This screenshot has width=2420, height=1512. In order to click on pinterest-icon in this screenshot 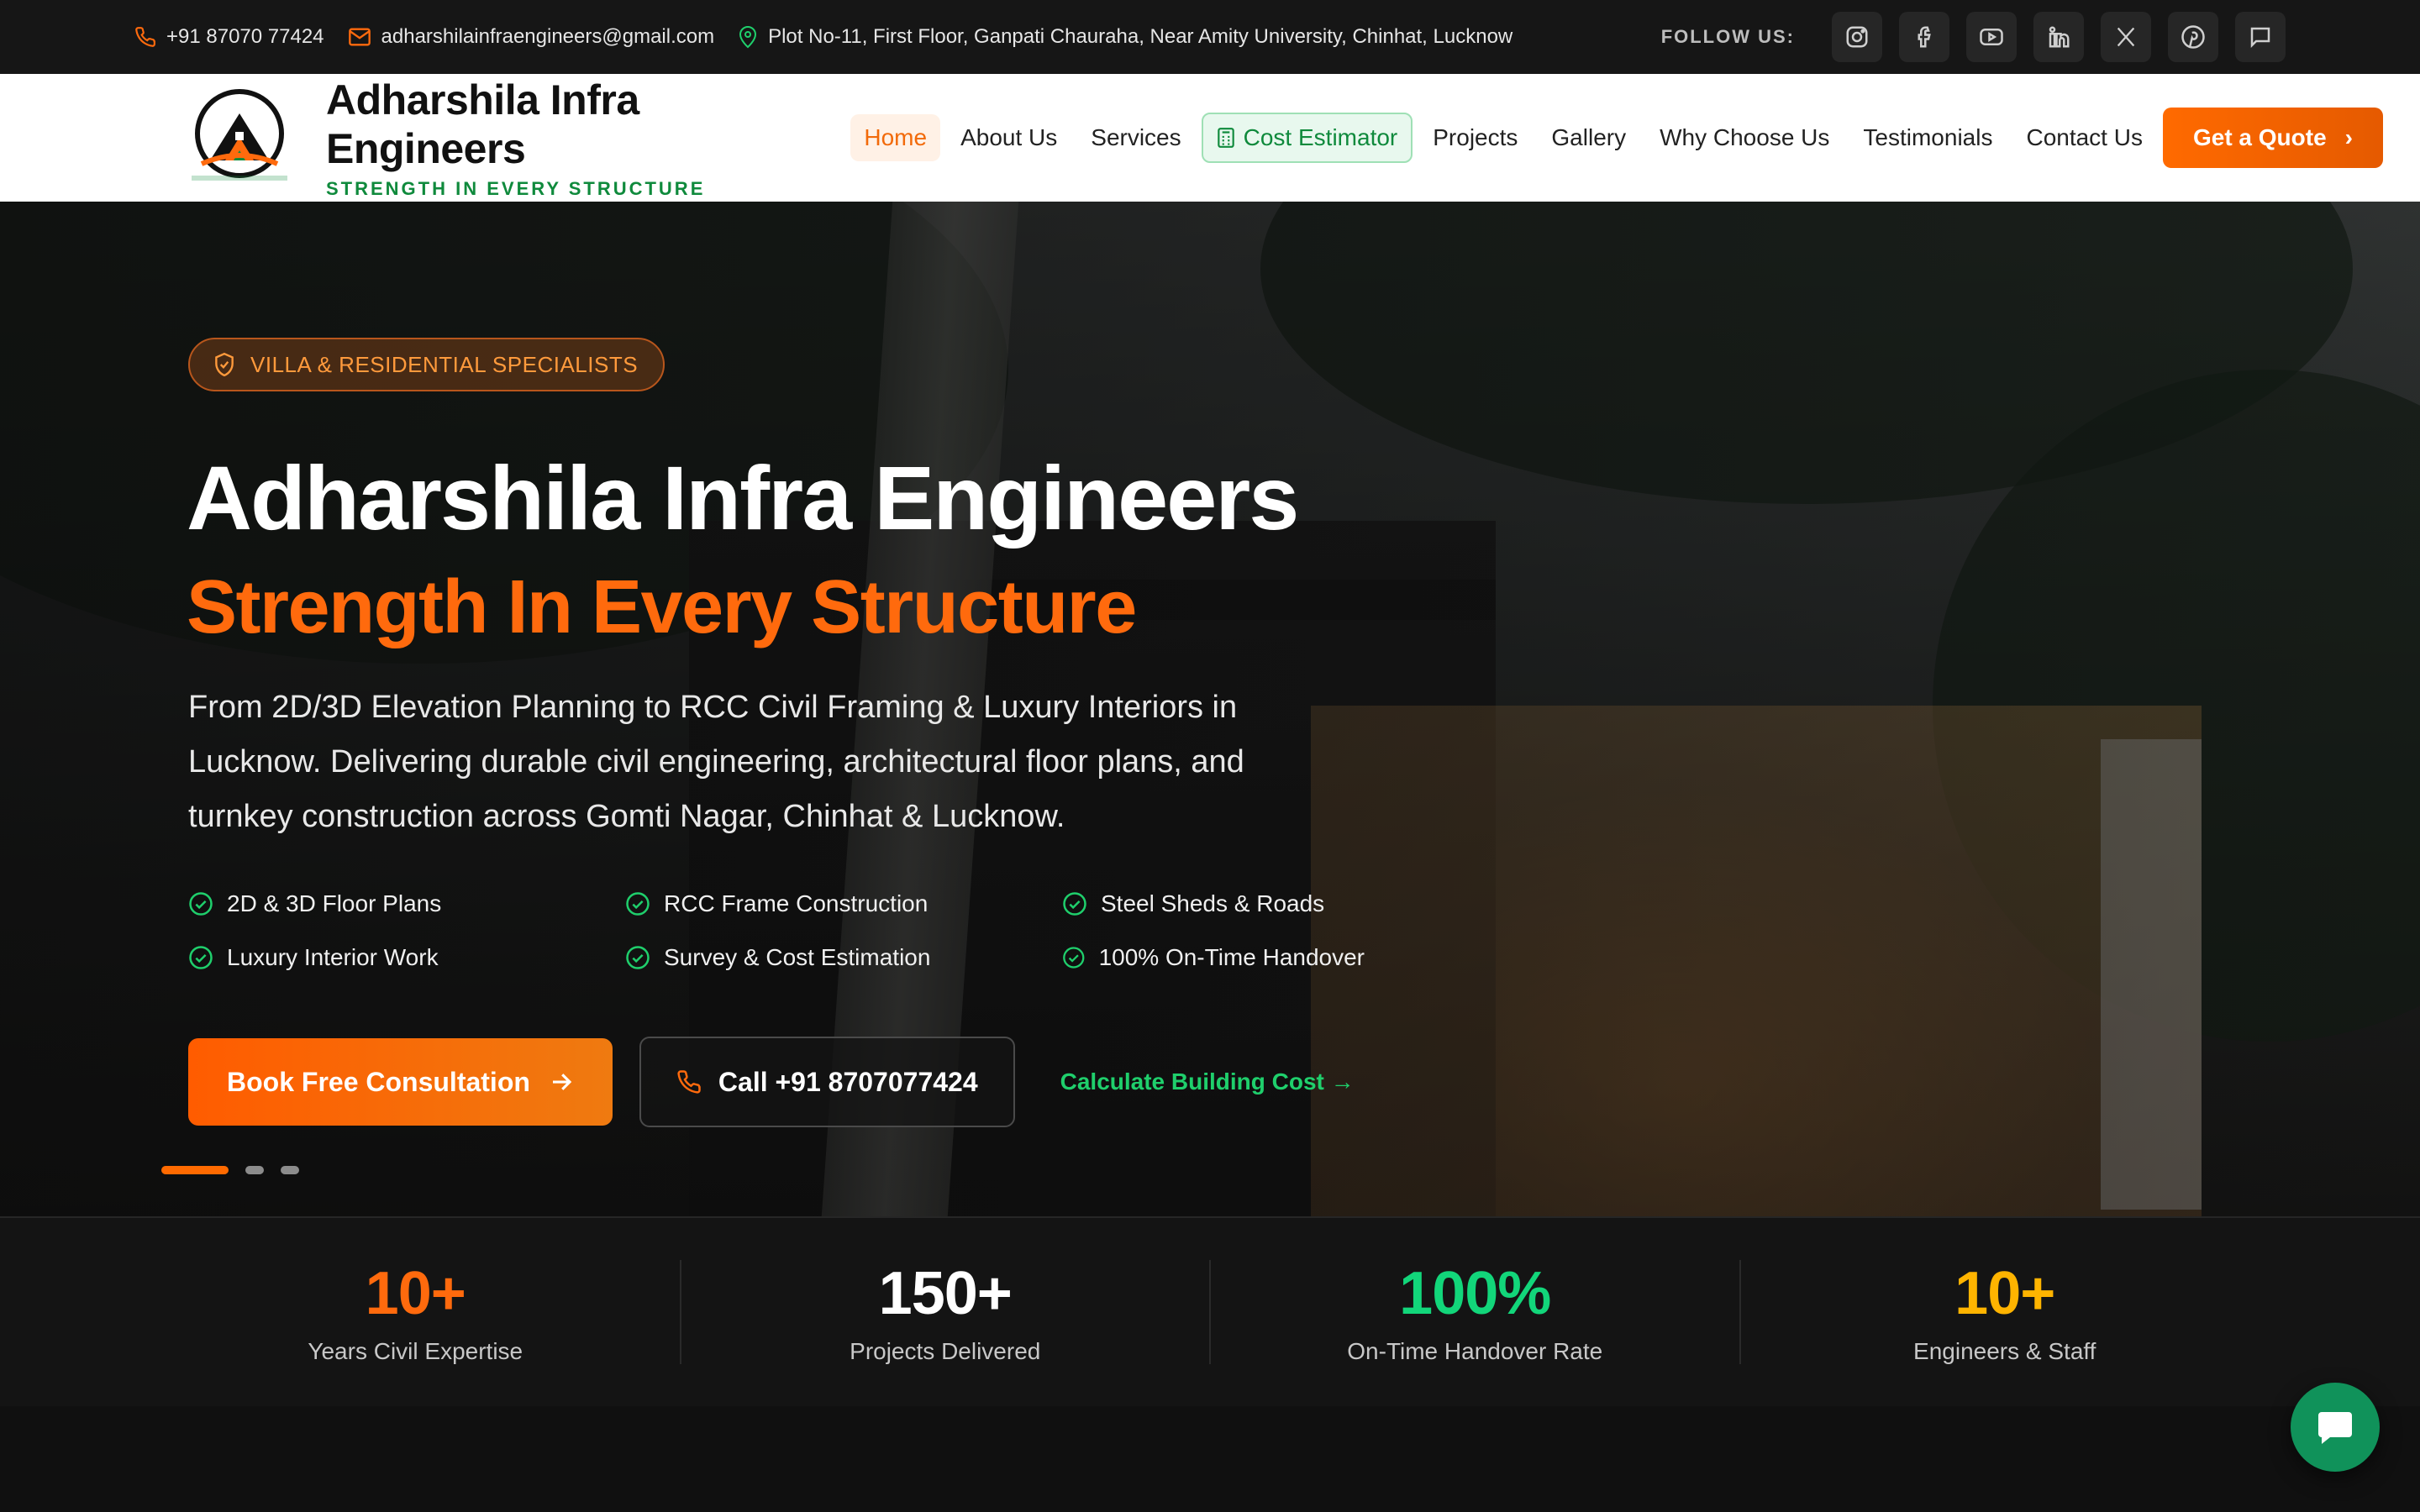, I will do `click(2193, 37)`.